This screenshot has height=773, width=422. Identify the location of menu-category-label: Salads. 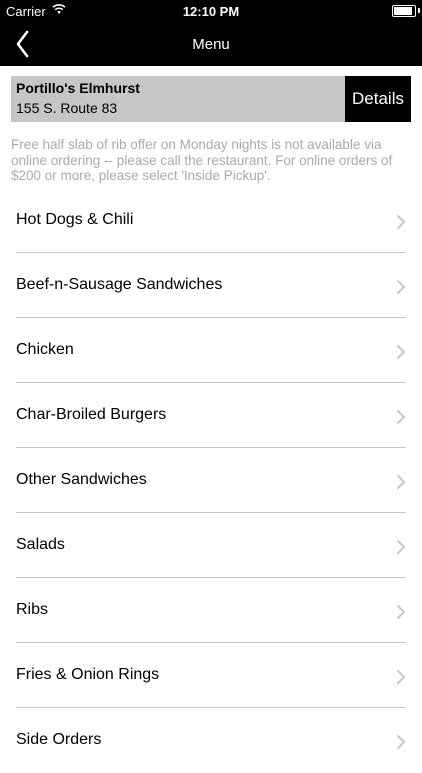
(40, 544).